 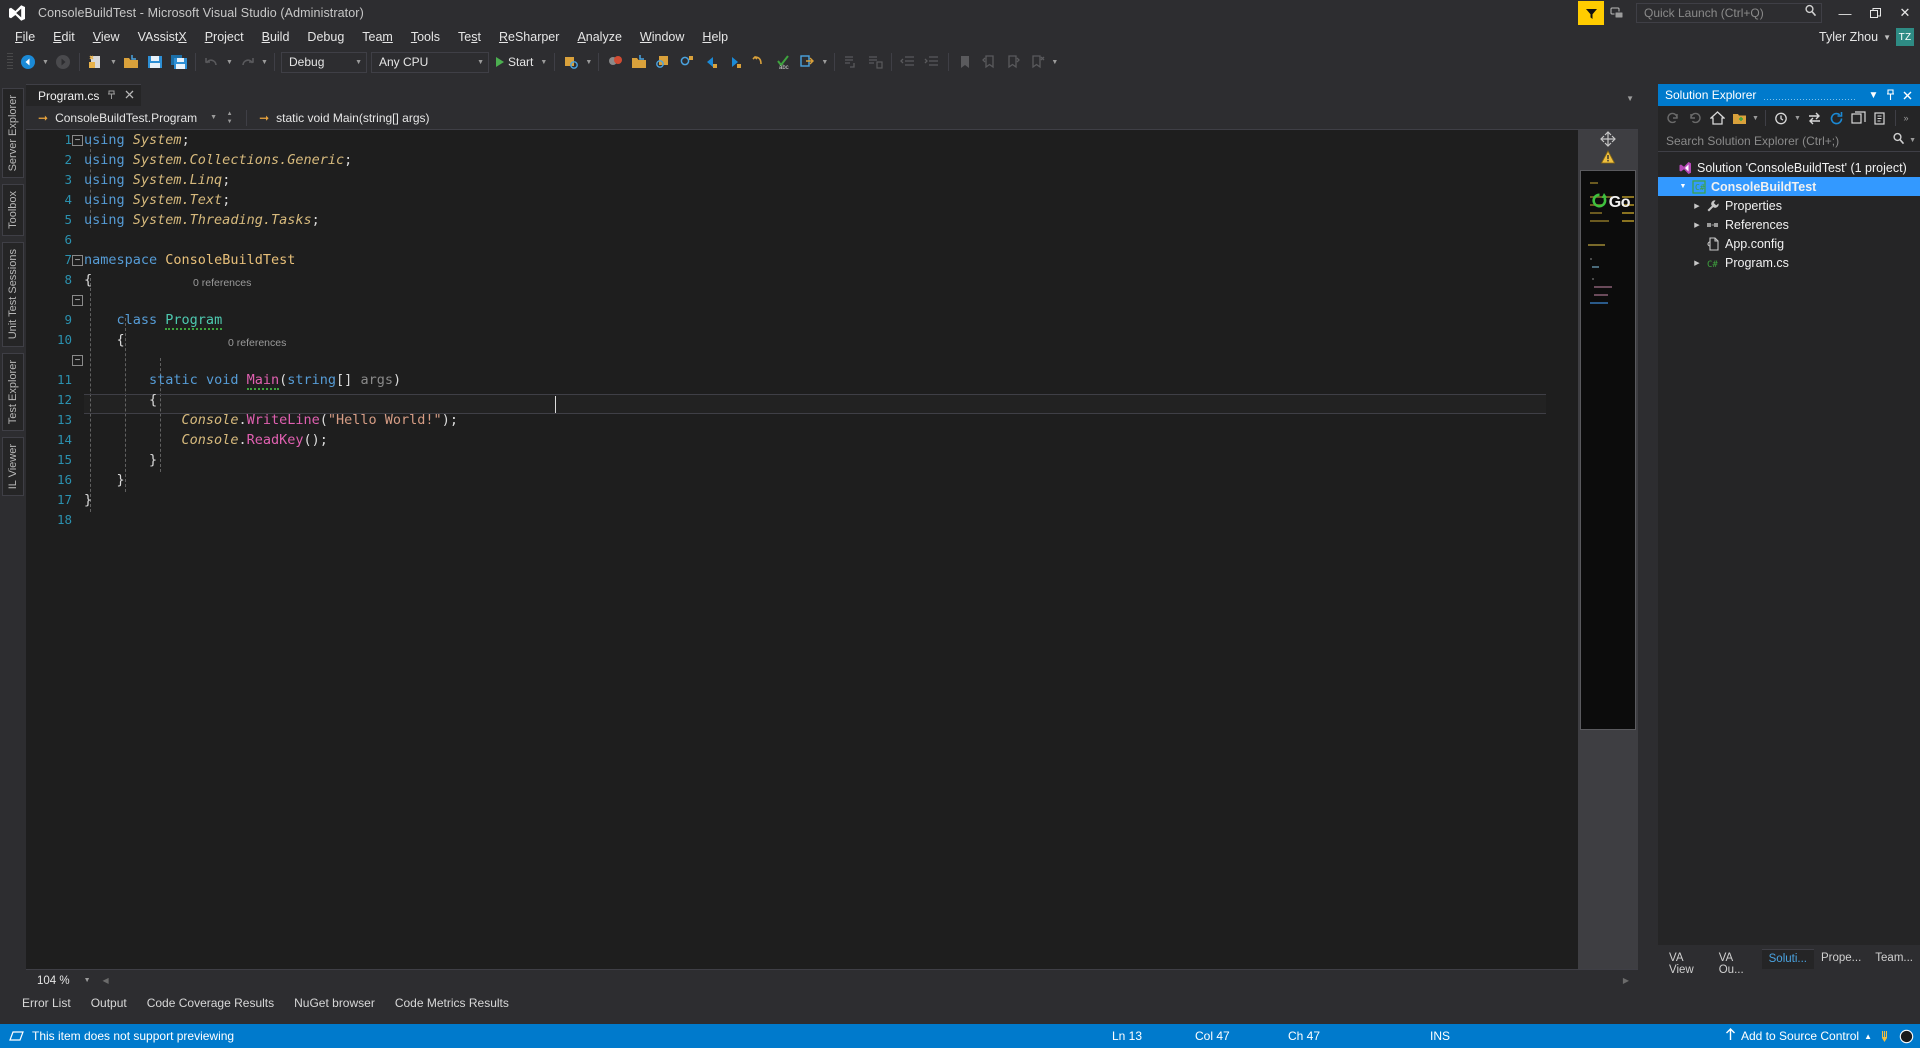 I want to click on resharper-go-button: Go, so click(x=1611, y=203).